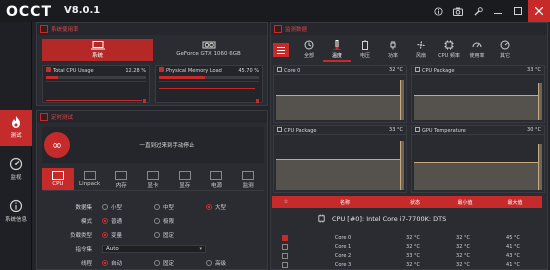 The height and width of the screenshot is (270, 550). I want to click on tab-temperature: 温度, so click(337, 50).